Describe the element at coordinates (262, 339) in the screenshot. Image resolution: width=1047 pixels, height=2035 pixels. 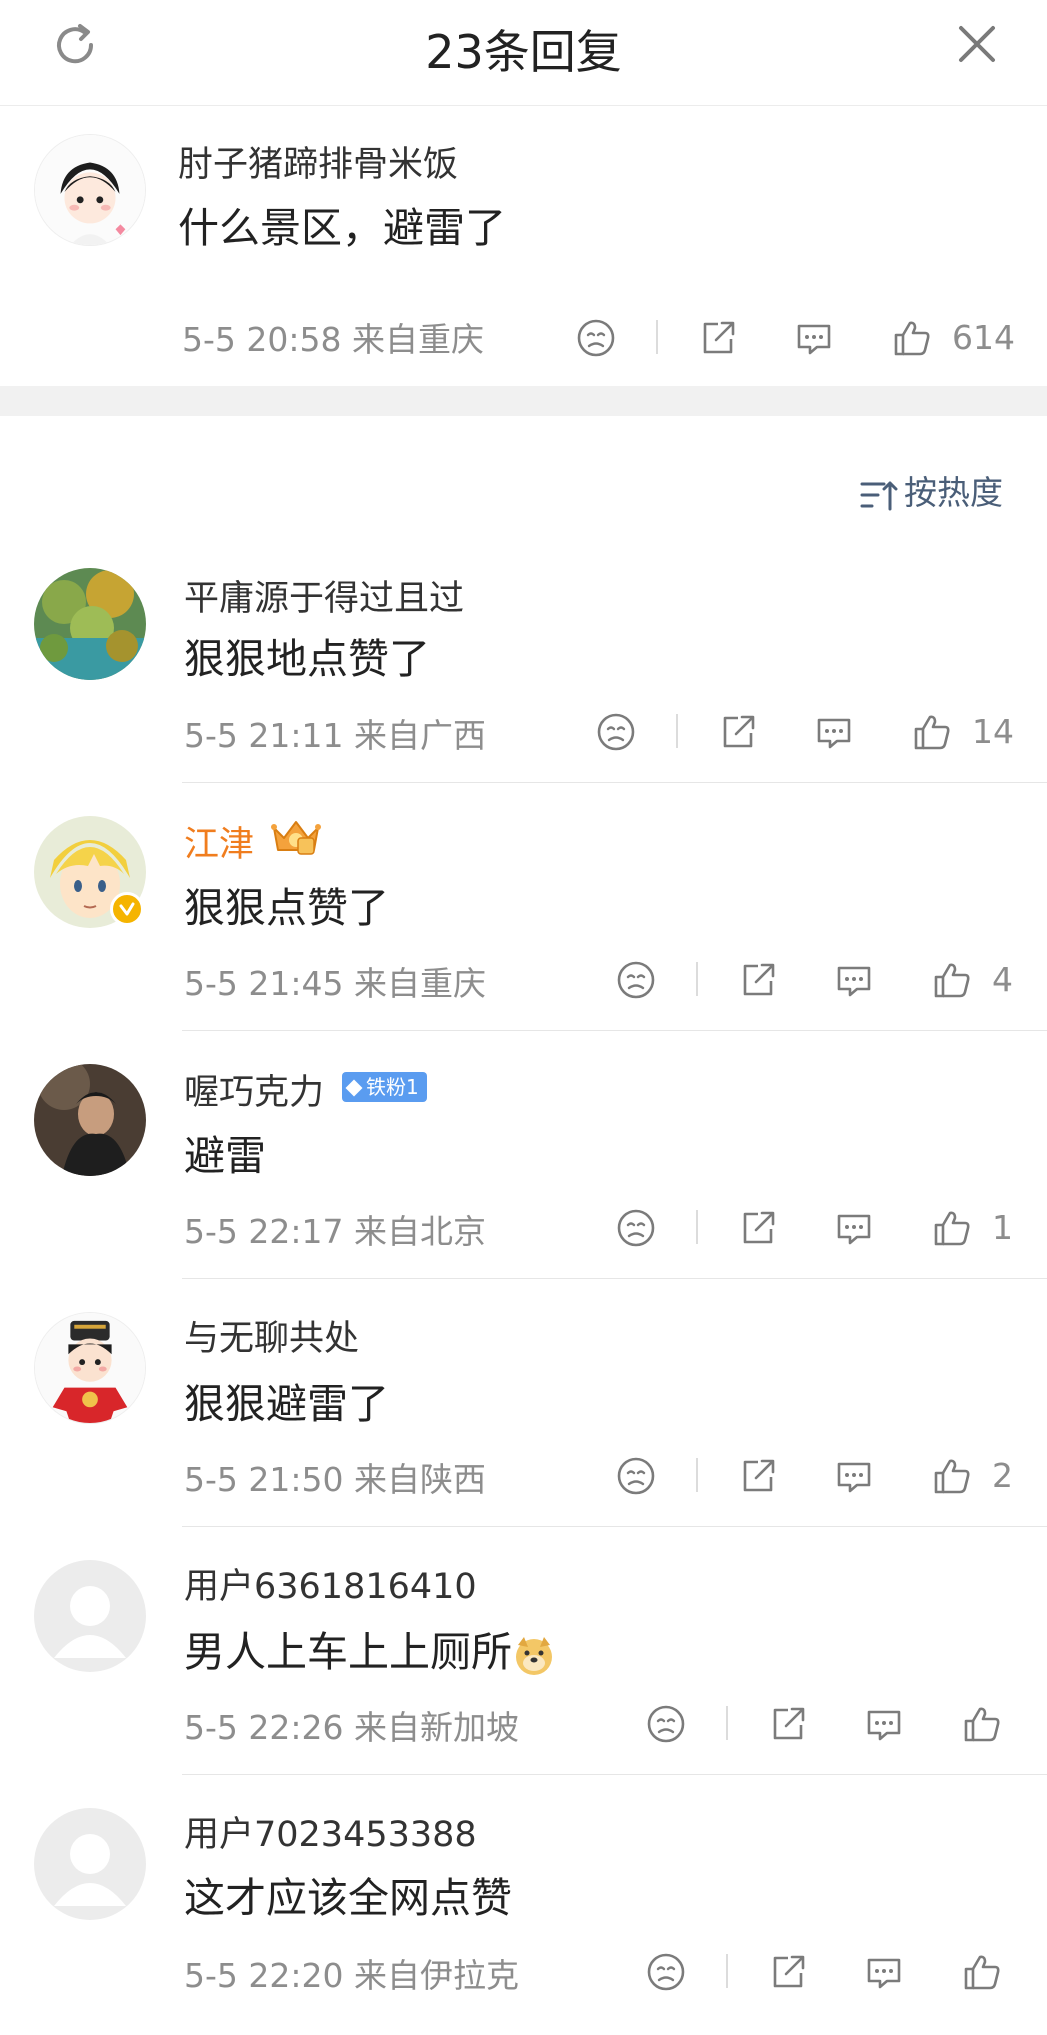
I see `comment-timestamp: 5-5 20:58` at that location.